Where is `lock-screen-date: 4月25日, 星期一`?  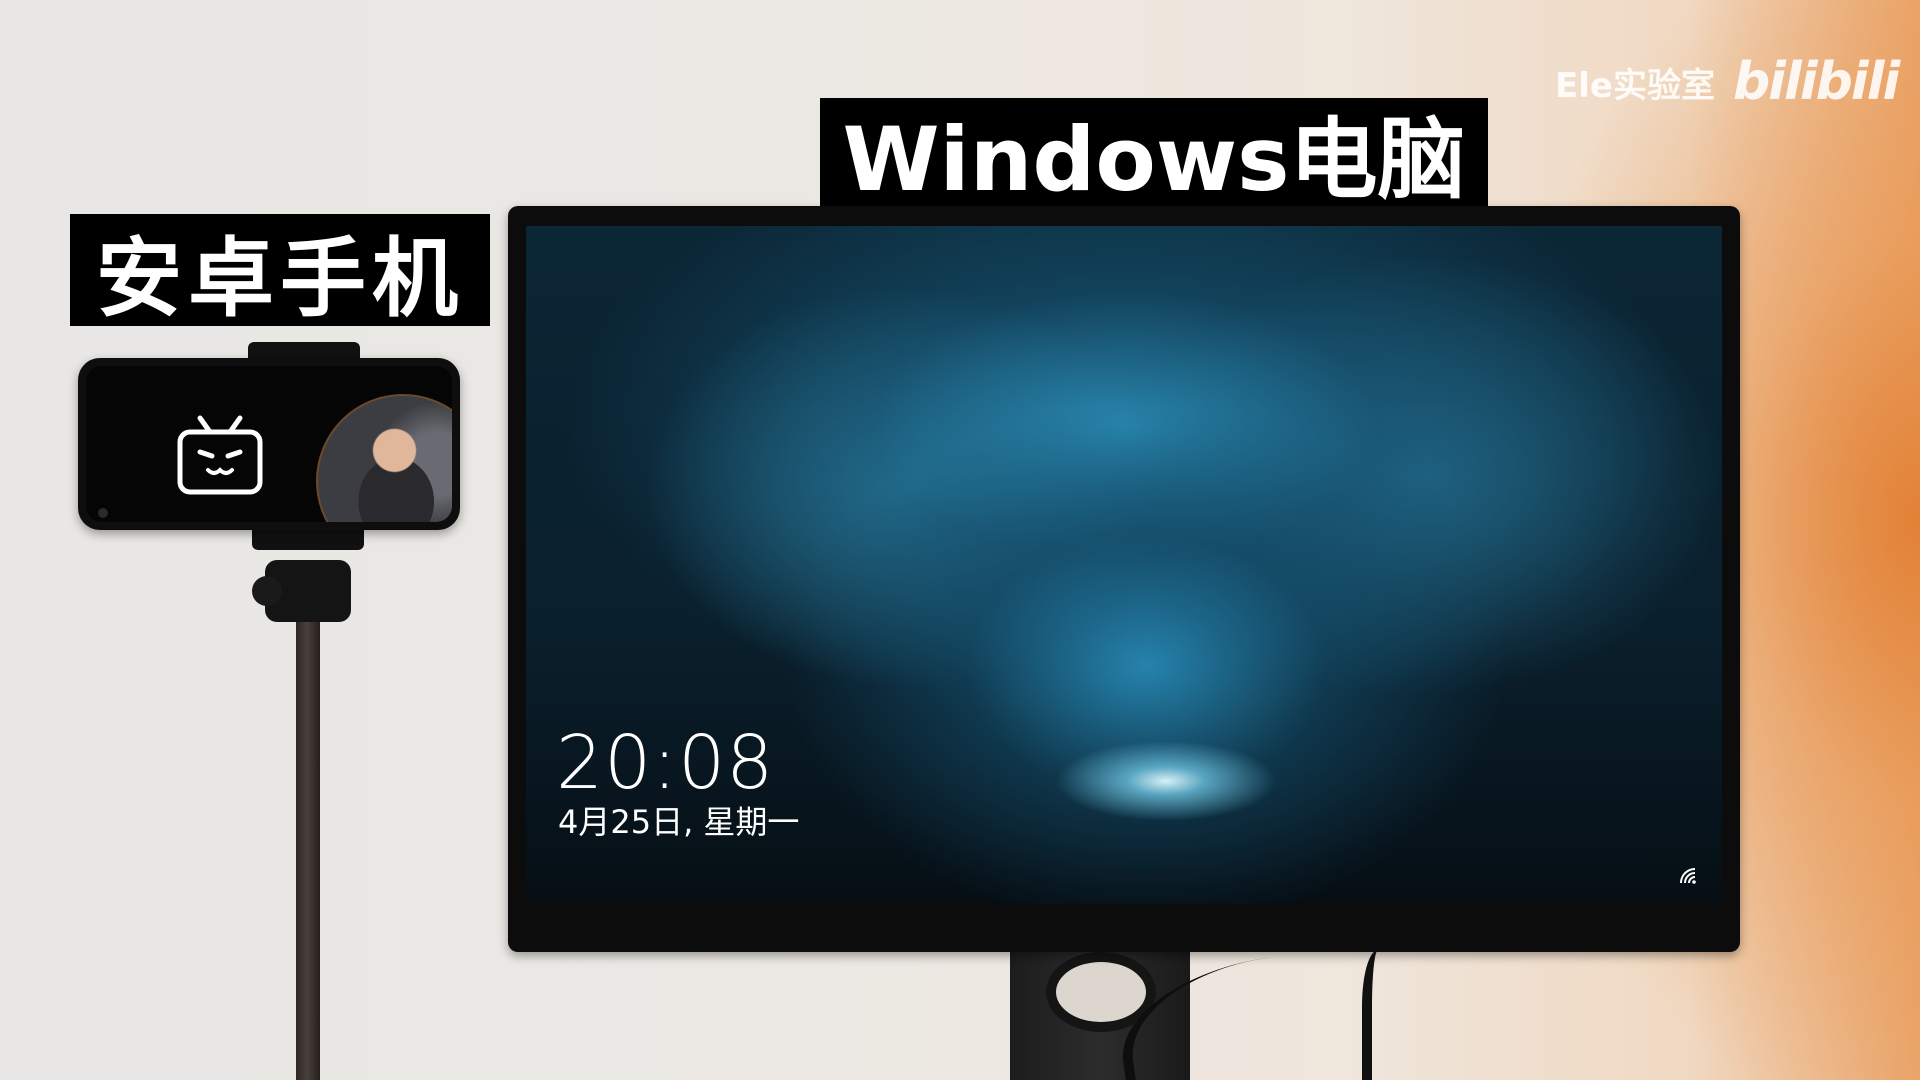 lock-screen-date: 4月25日, 星期一 is located at coordinates (679, 822).